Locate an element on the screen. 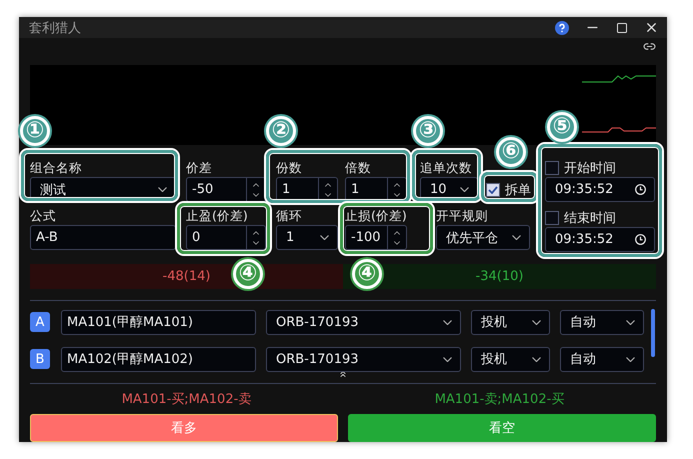  checkbox: 开始时间 is located at coordinates (600, 167).